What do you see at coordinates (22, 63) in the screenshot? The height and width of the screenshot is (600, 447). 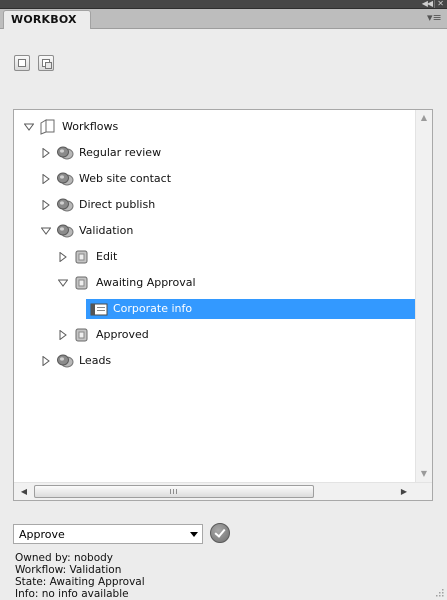 I see `document-icon` at bounding box center [22, 63].